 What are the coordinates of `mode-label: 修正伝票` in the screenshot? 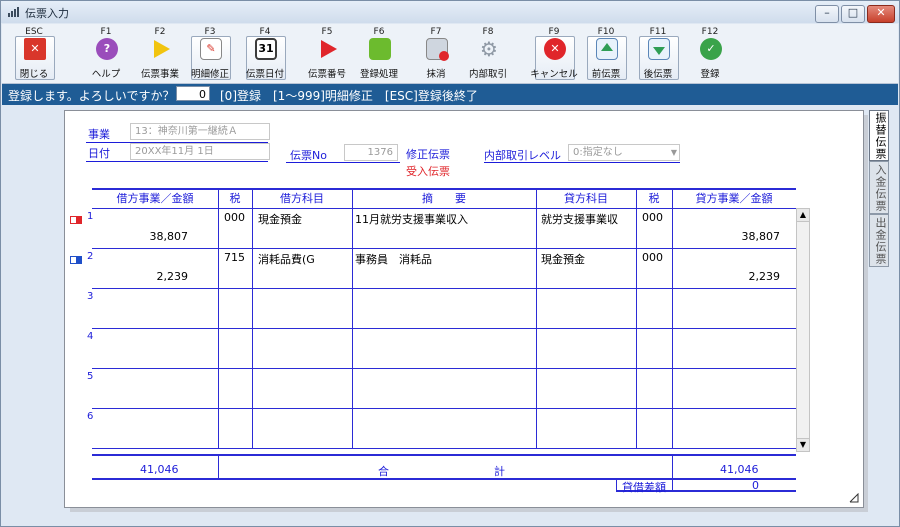 It's located at (428, 154).